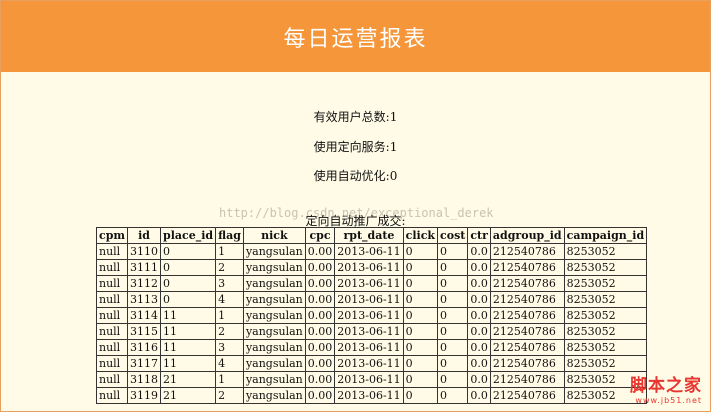  Describe the element at coordinates (320, 235) in the screenshot. I see `column-header-cpc: cpc` at that location.